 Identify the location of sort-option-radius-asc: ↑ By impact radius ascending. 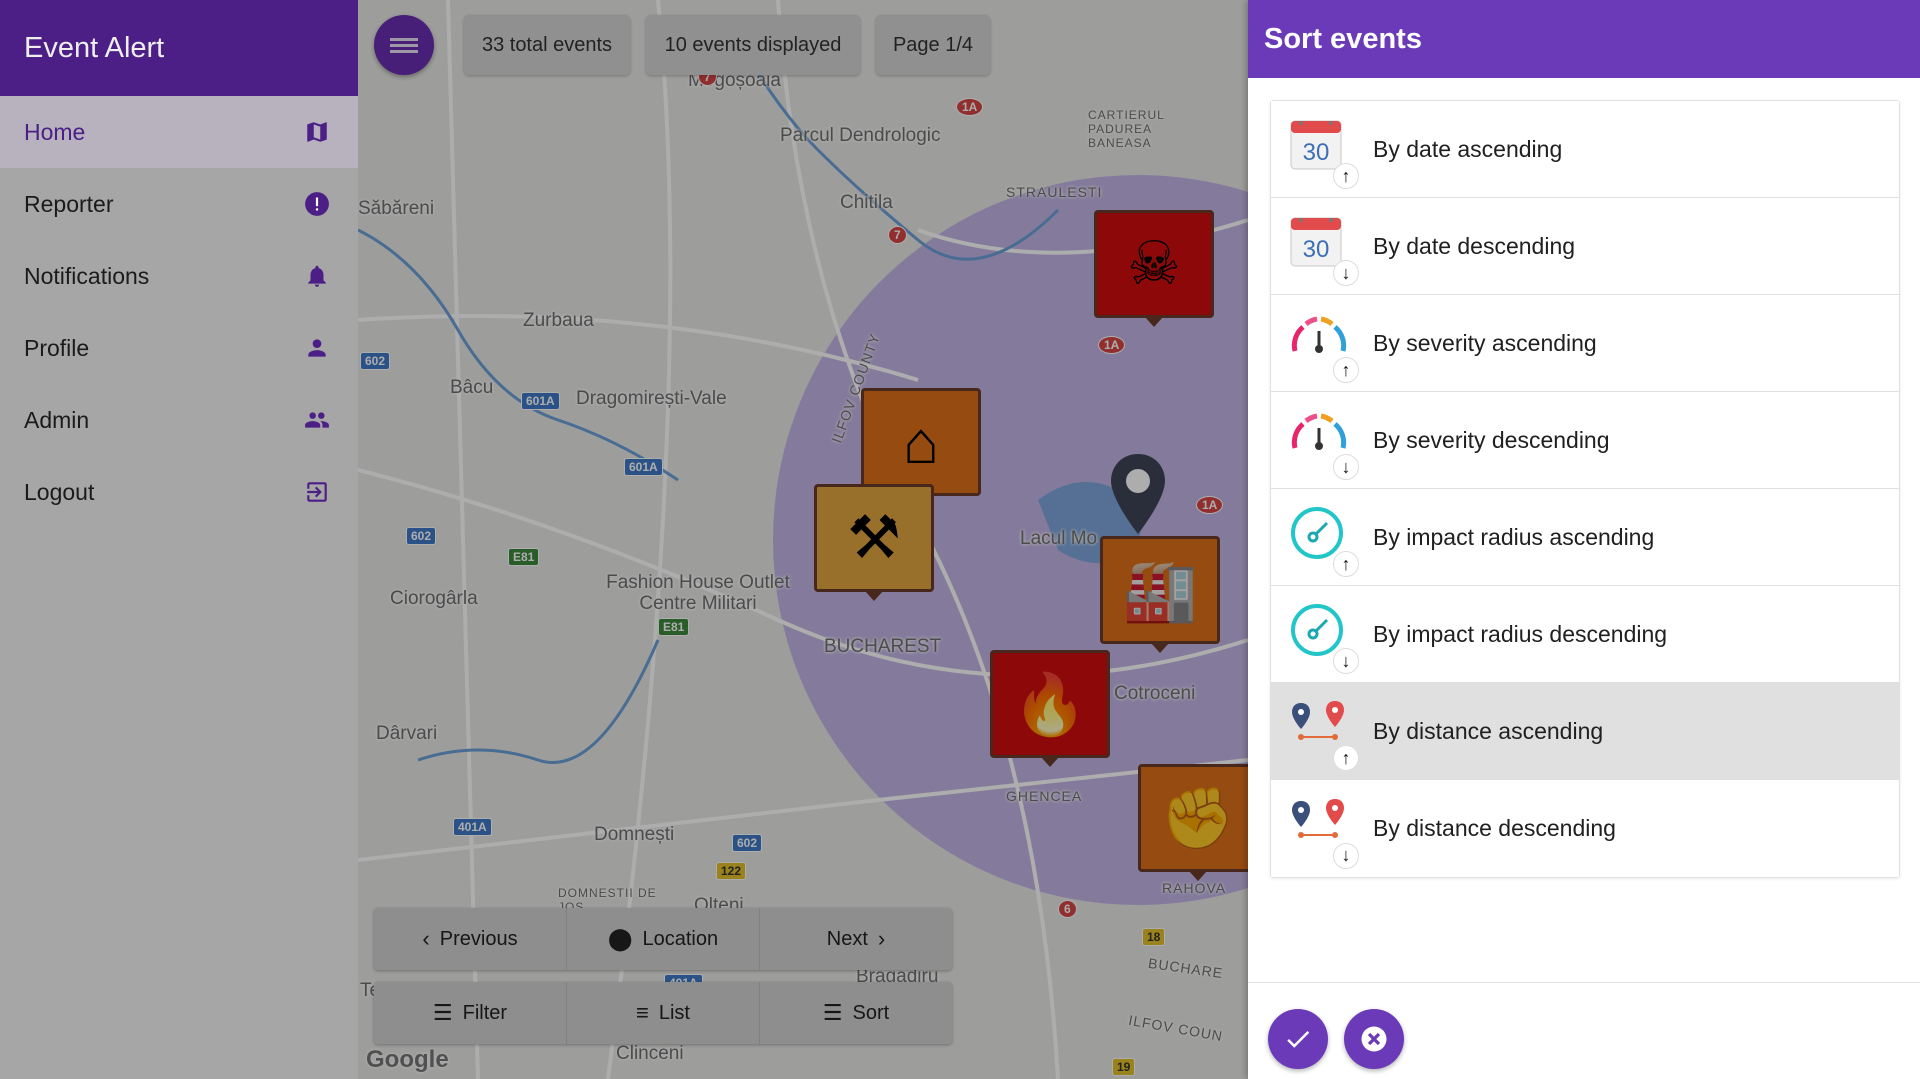
(1585, 537).